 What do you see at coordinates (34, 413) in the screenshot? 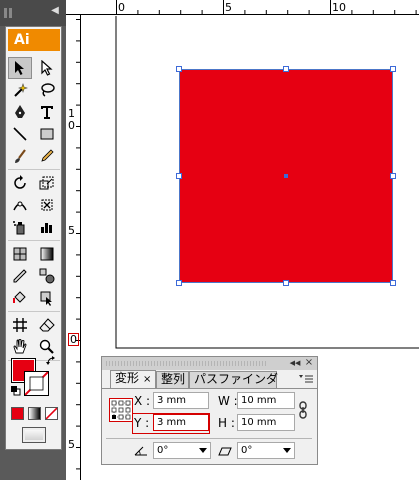
I see `gradient-mode-icon` at bounding box center [34, 413].